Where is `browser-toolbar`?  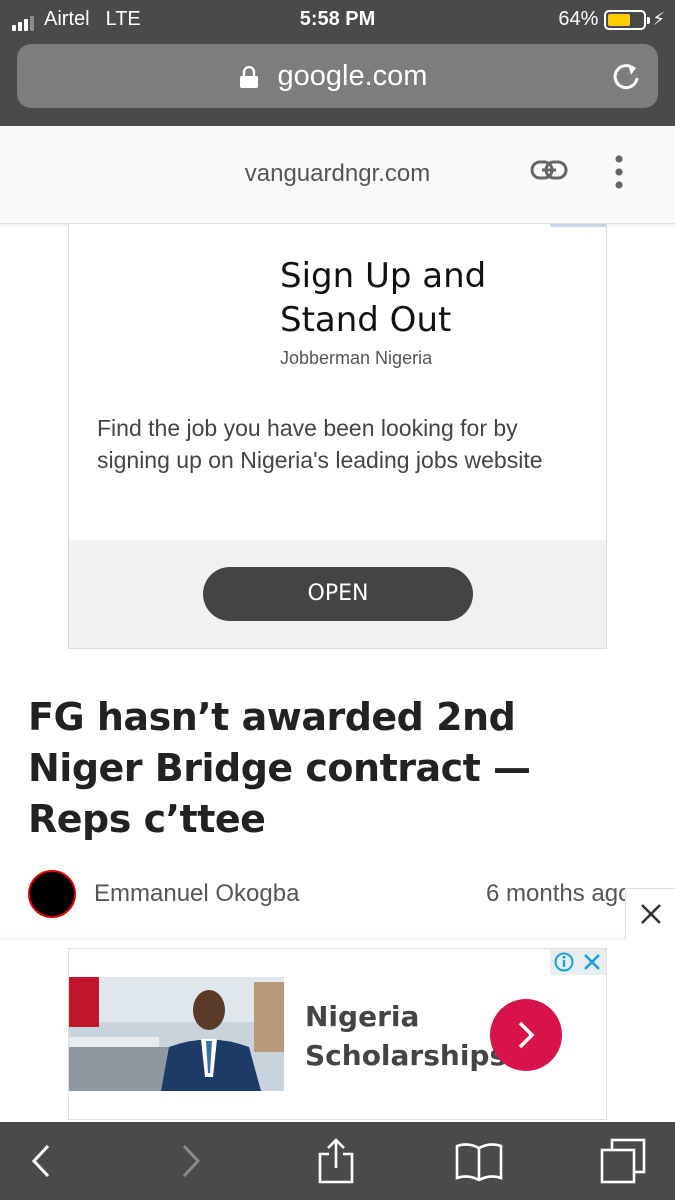 browser-toolbar is located at coordinates (337, 1161).